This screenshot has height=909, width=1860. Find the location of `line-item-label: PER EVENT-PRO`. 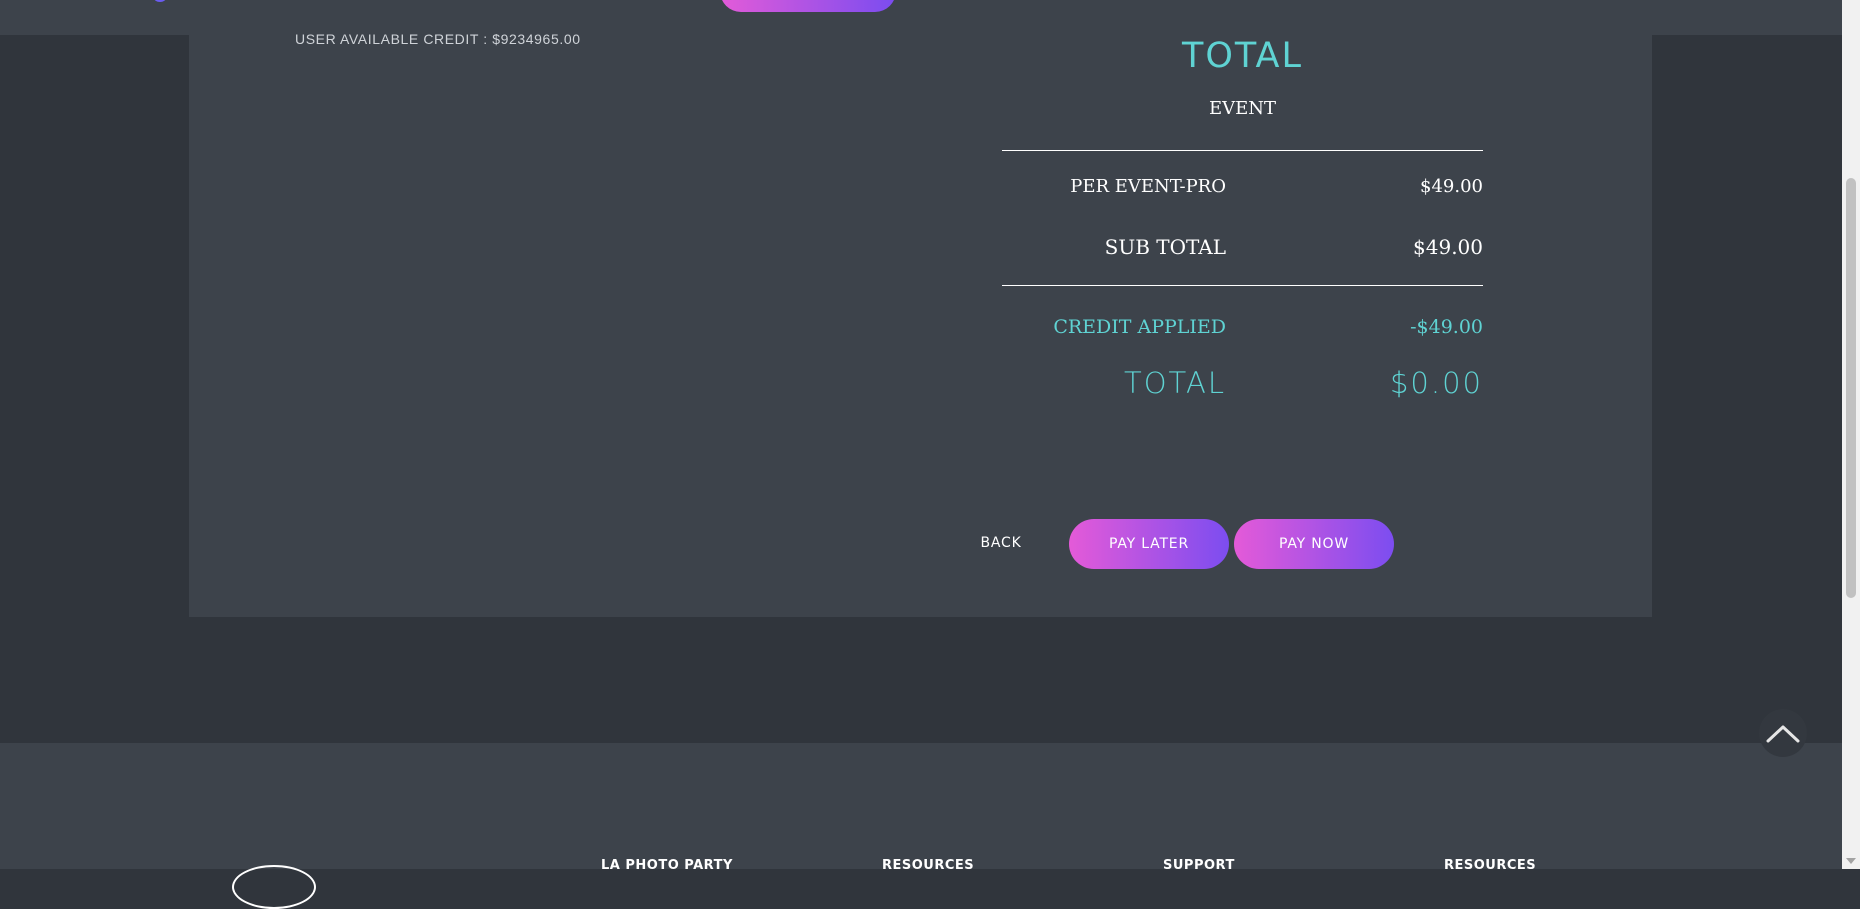

line-item-label: PER EVENT-PRO is located at coordinates (1148, 186).